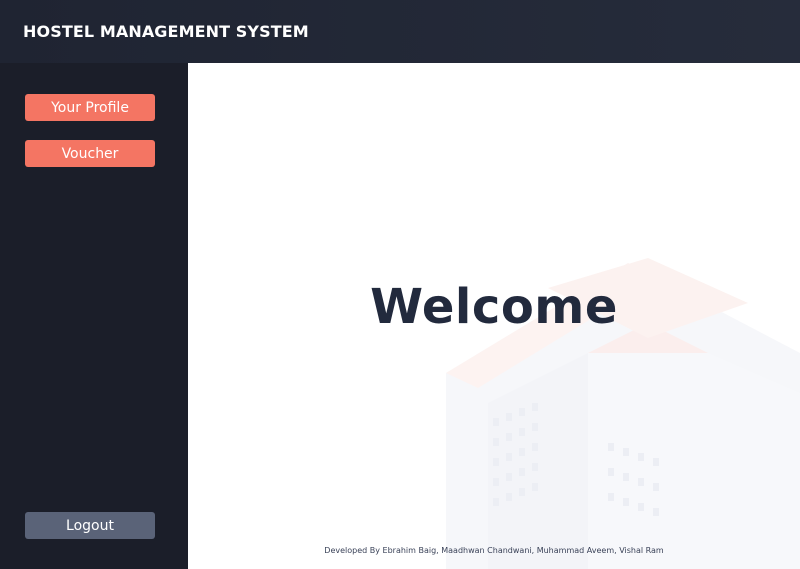 The image size is (800, 569). Describe the element at coordinates (90, 525) in the screenshot. I see `logout-button: Logout` at that location.